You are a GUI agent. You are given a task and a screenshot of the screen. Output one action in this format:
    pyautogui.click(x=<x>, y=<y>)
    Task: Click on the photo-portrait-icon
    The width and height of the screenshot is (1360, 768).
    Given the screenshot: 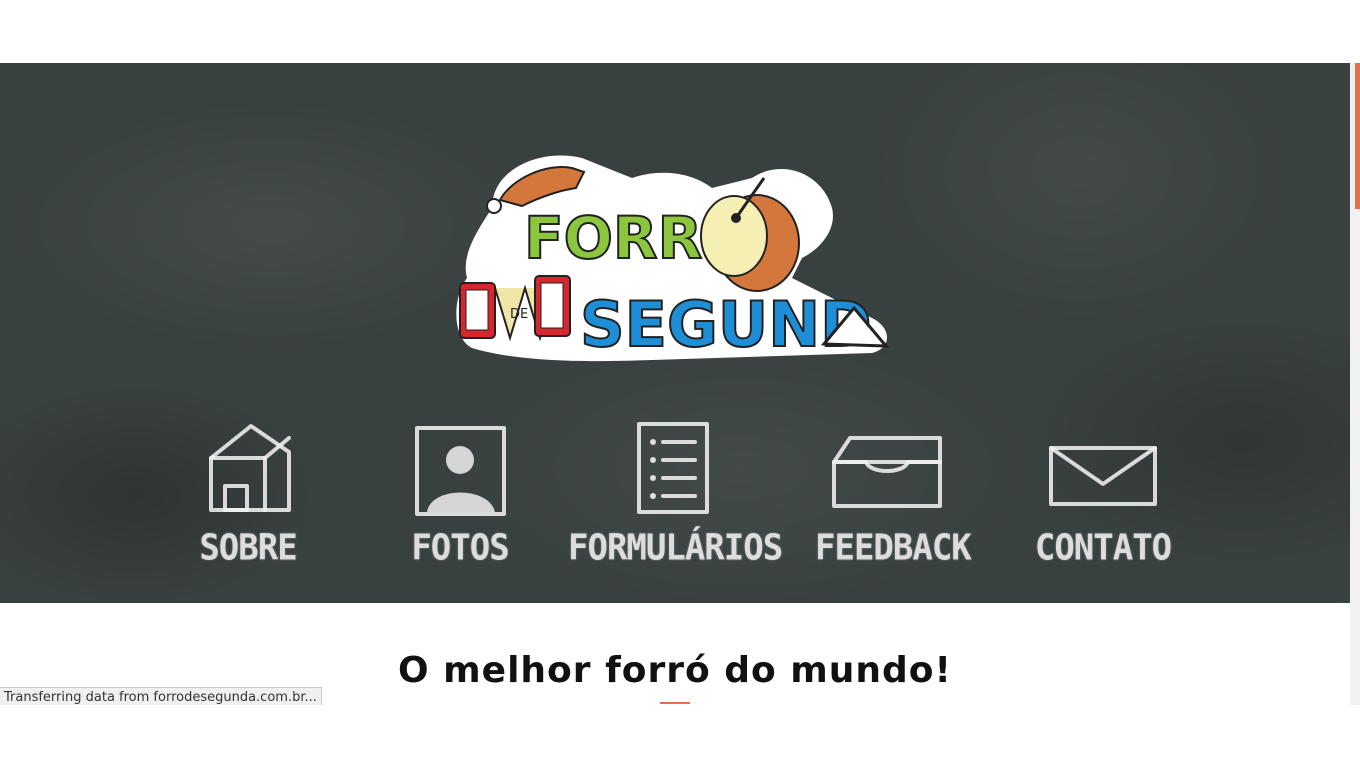 What is the action you would take?
    pyautogui.click(x=460, y=471)
    